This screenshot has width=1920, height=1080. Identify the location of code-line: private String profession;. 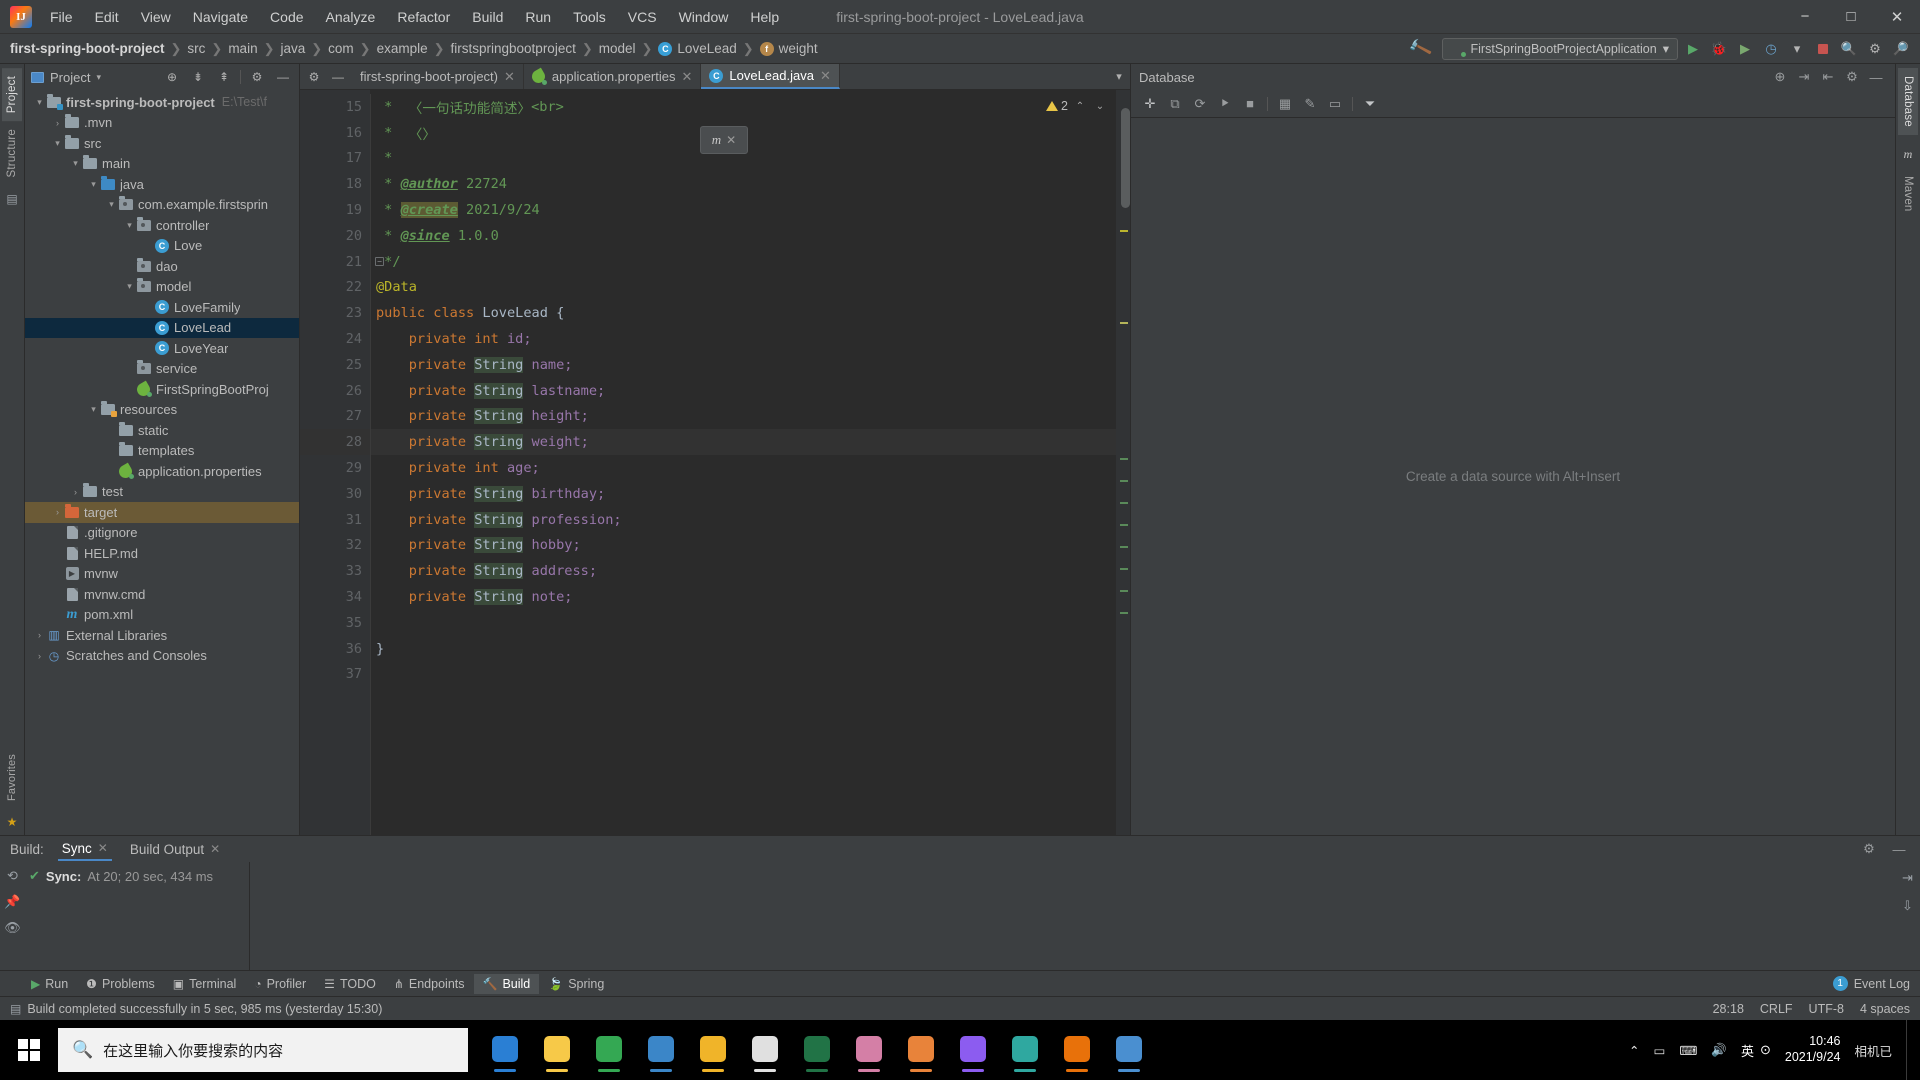
(743, 520).